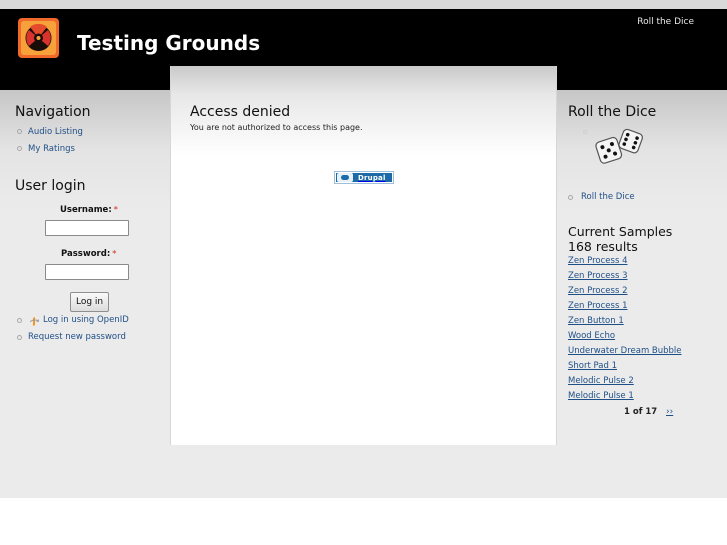 The width and height of the screenshot is (727, 545). Describe the element at coordinates (240, 112) in the screenshot. I see `page-title: Access denied` at that location.